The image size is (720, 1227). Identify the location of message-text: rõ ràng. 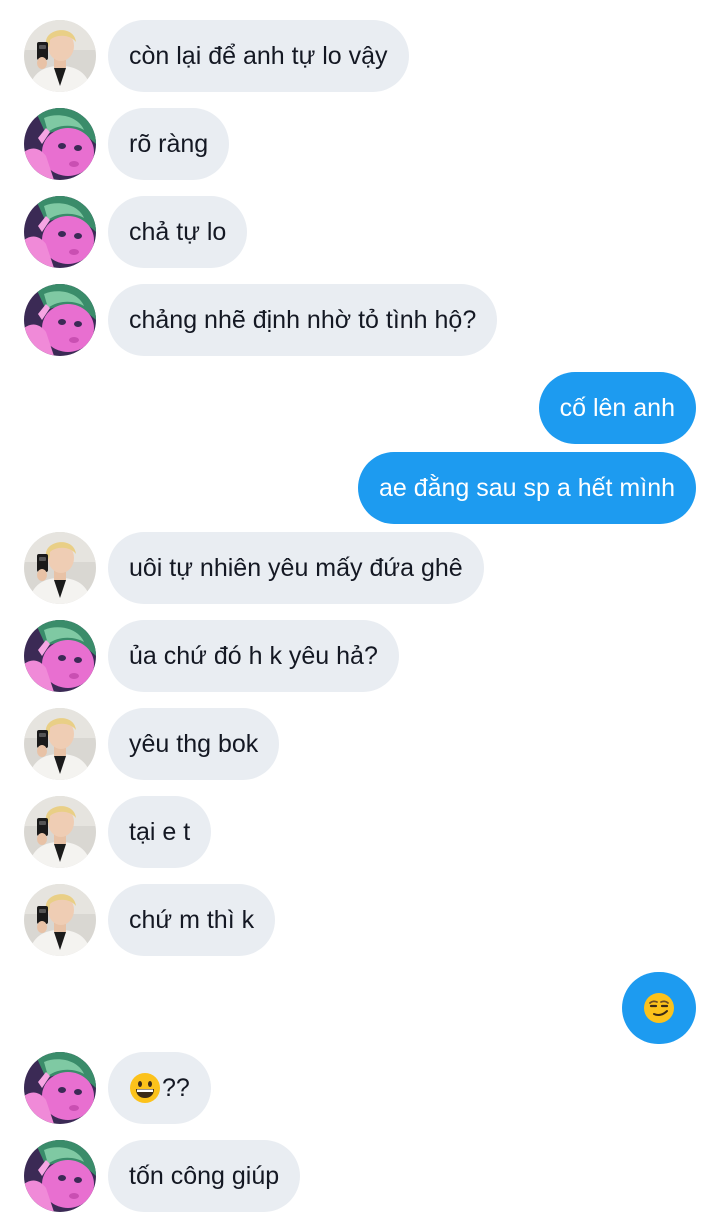
(169, 143).